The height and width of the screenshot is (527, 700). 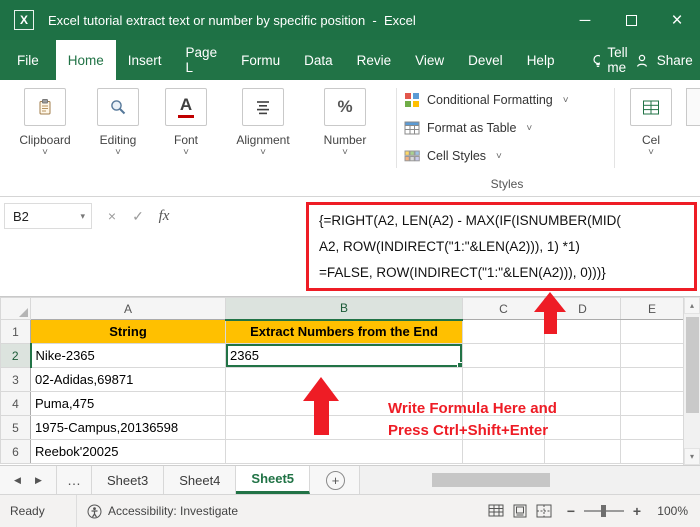 What do you see at coordinates (345, 107) in the screenshot?
I see `number-button: %` at bounding box center [345, 107].